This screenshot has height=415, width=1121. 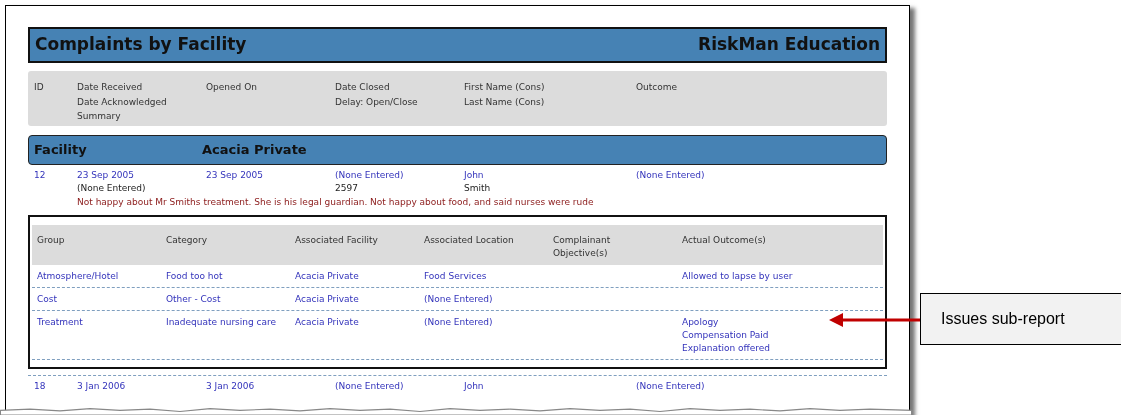 What do you see at coordinates (700, 322) in the screenshot?
I see `outcome-value: Apology` at bounding box center [700, 322].